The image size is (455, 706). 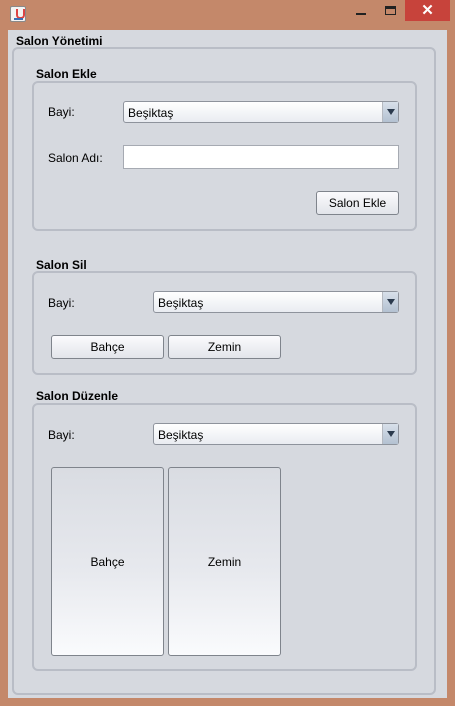 I want to click on salon-adi-label: Salon Adı:, so click(x=75, y=158).